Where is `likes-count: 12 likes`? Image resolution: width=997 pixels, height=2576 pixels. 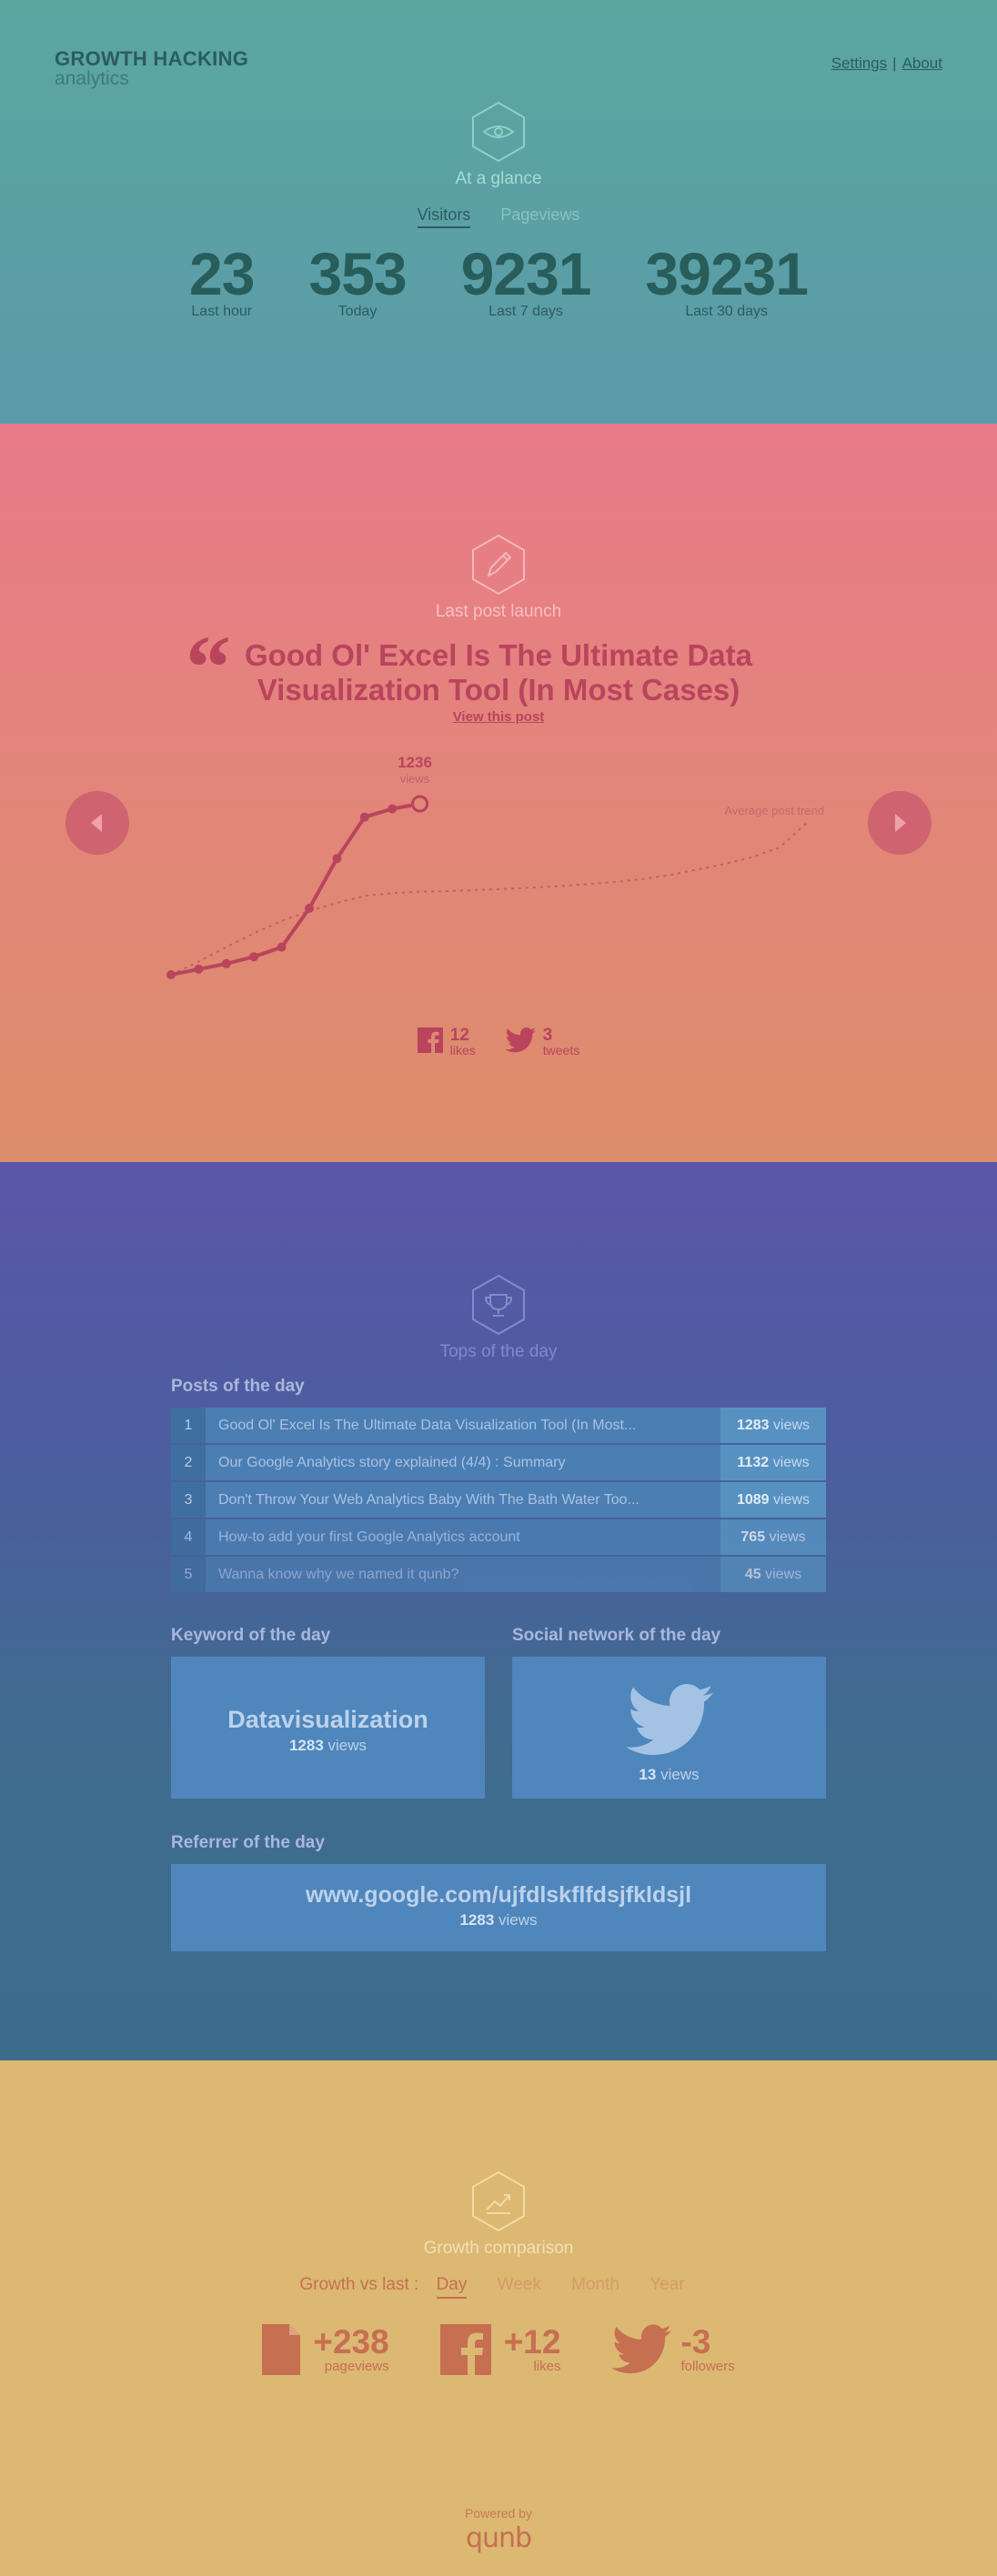
likes-count: 12 likes is located at coordinates (446, 1041).